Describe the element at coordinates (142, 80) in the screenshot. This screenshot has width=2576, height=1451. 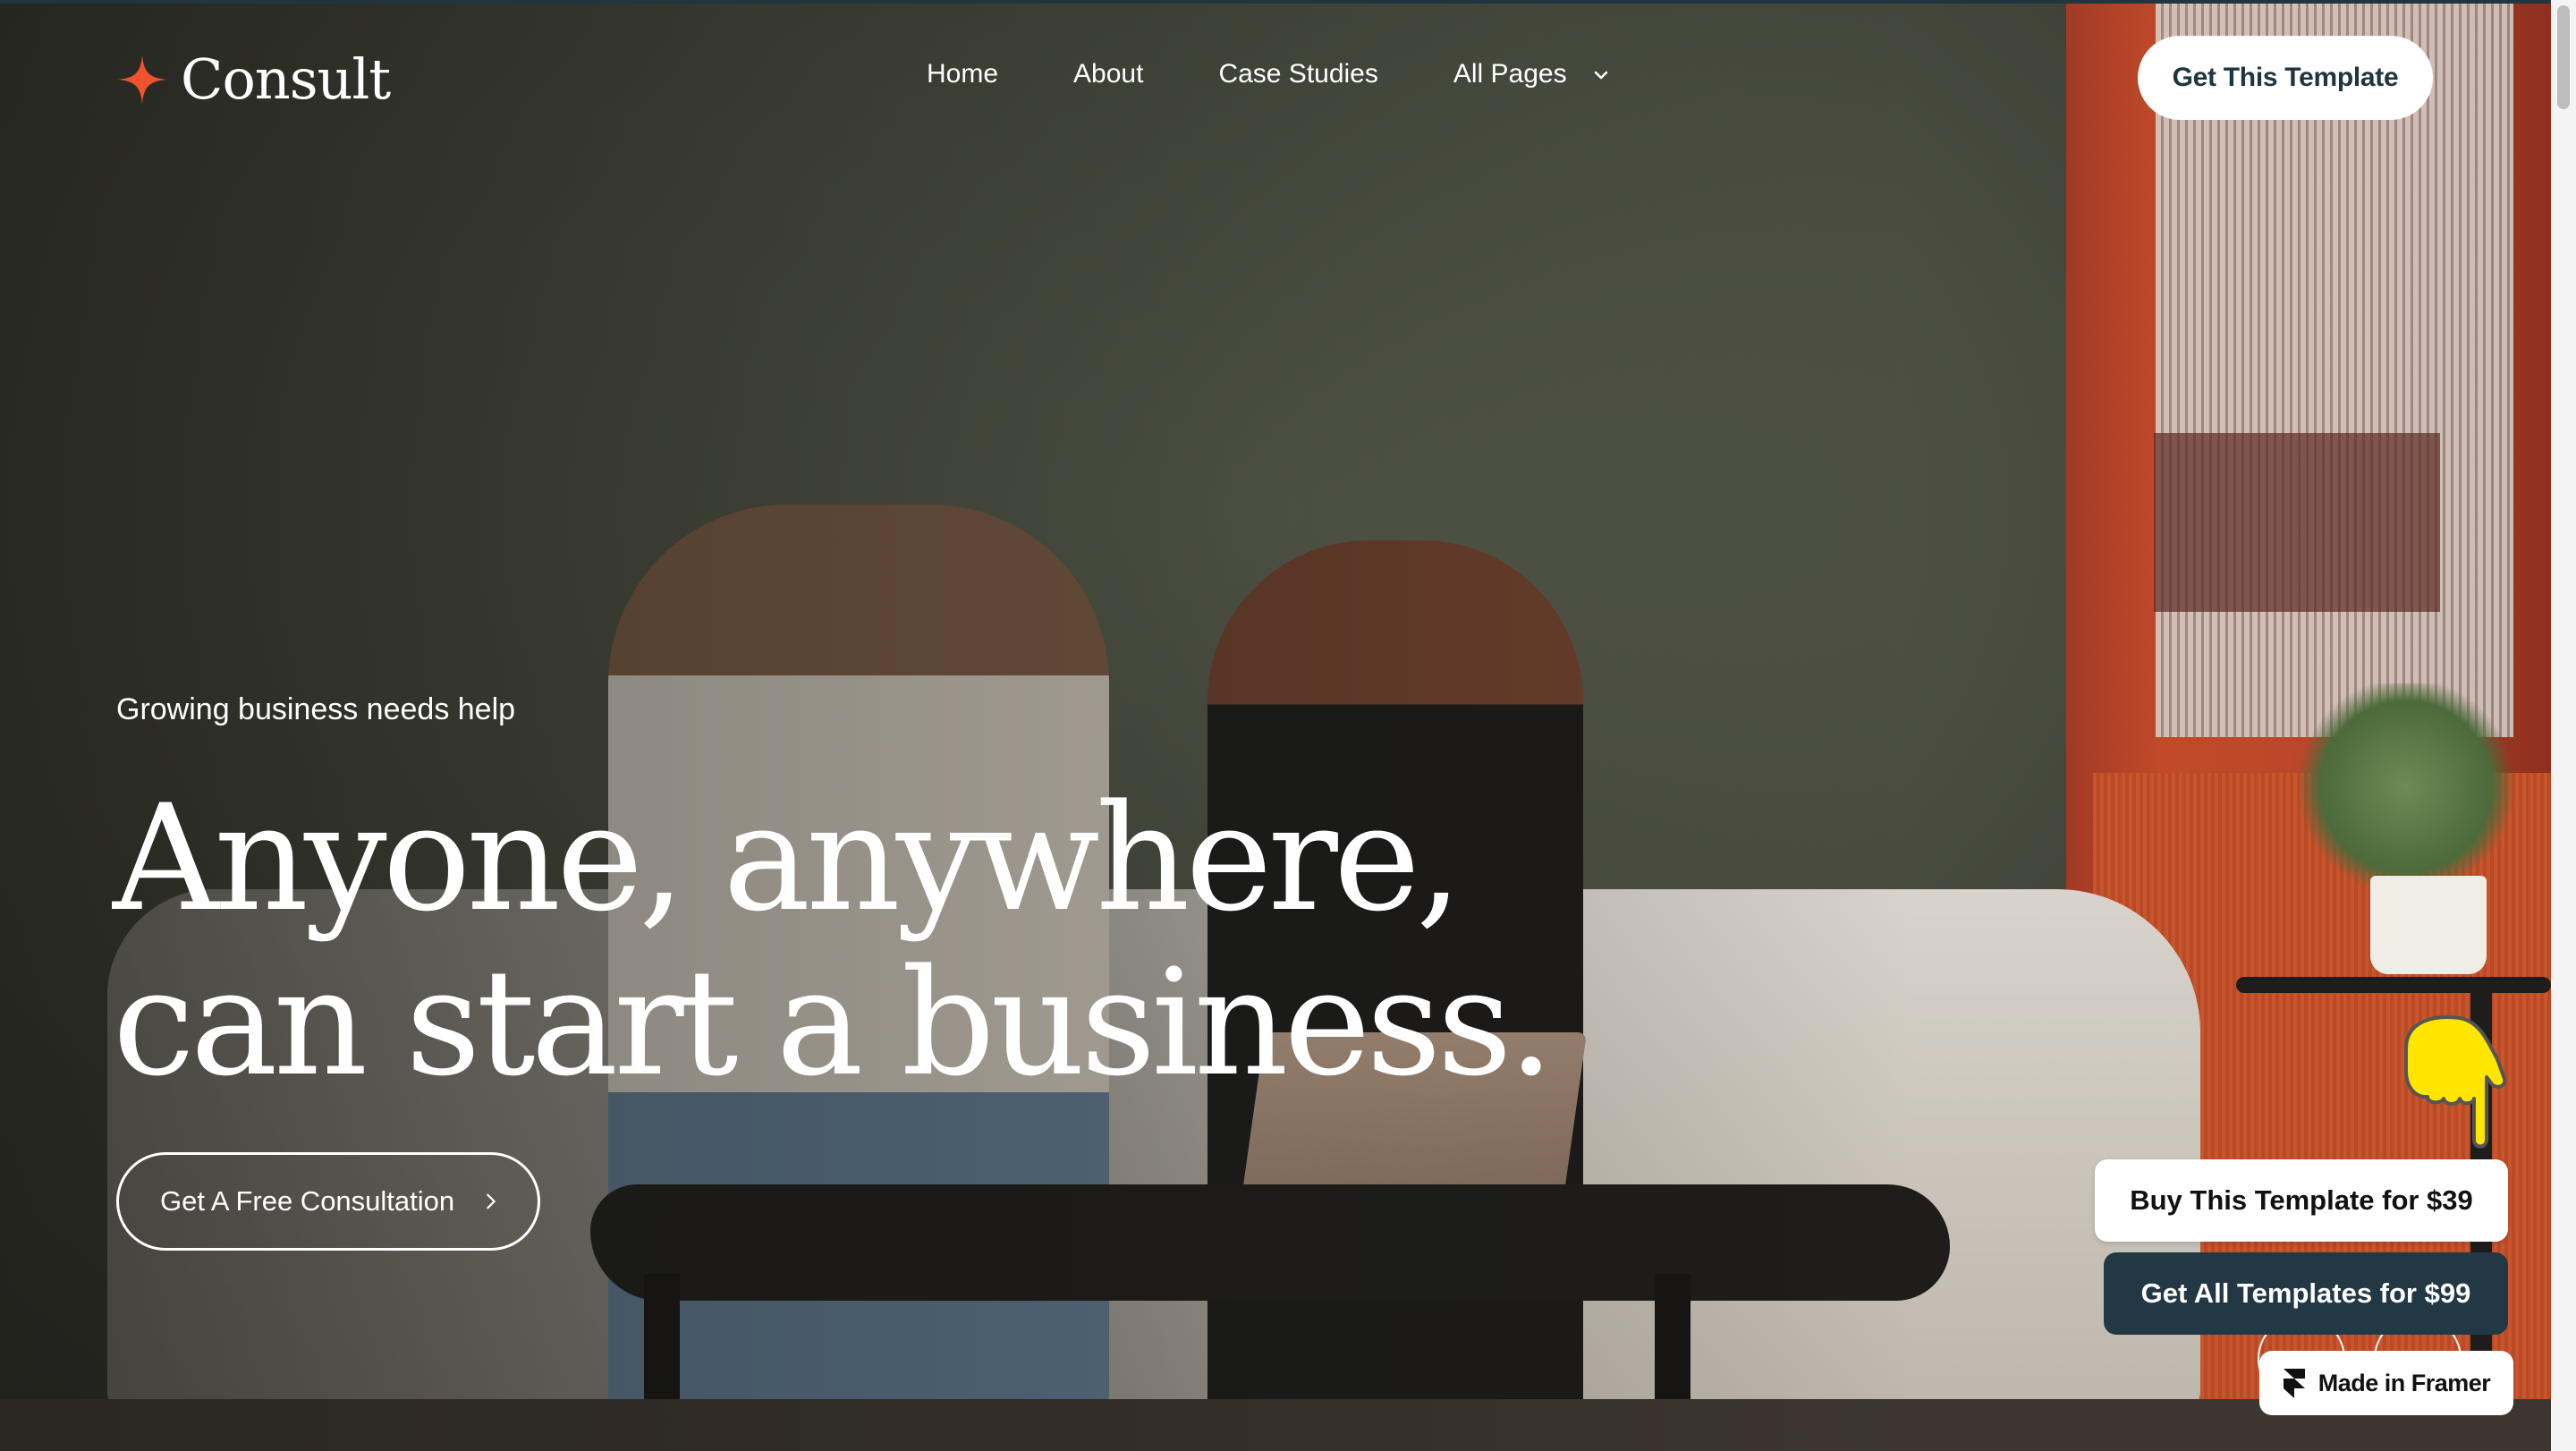
I see `star-icon` at that location.